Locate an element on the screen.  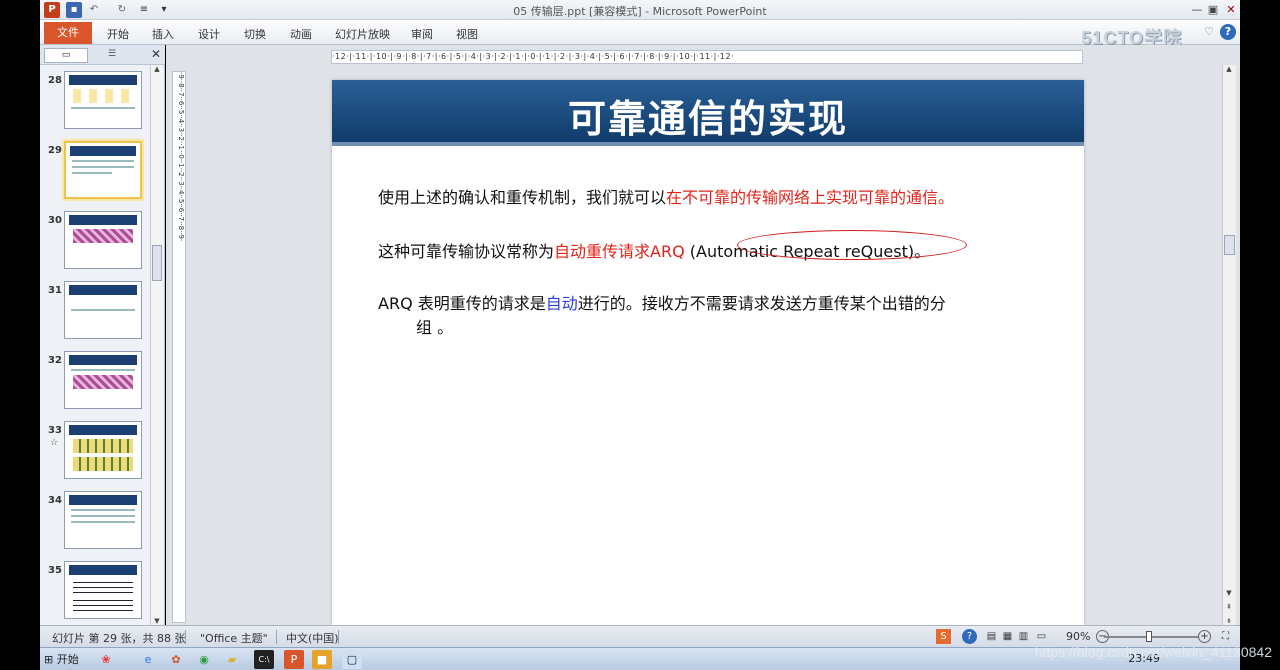
fit-to-window-icon: ⛶ is located at coordinates (1225, 636).